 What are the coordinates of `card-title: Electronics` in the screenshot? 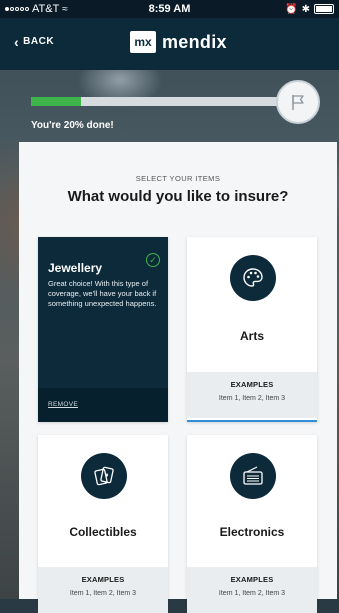 It's located at (252, 532).